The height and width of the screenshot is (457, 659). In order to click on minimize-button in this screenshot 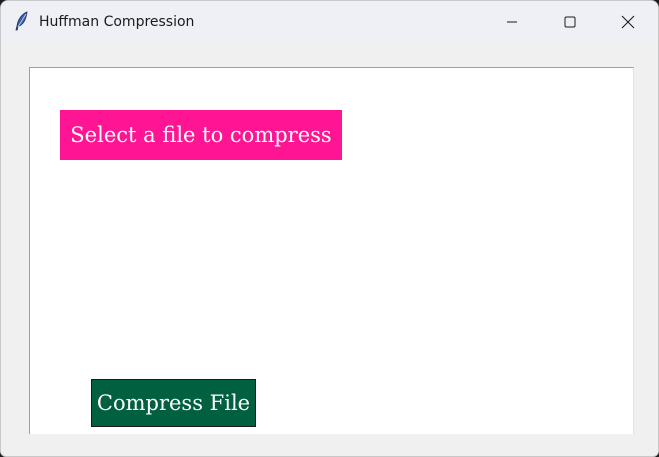, I will do `click(512, 22)`.